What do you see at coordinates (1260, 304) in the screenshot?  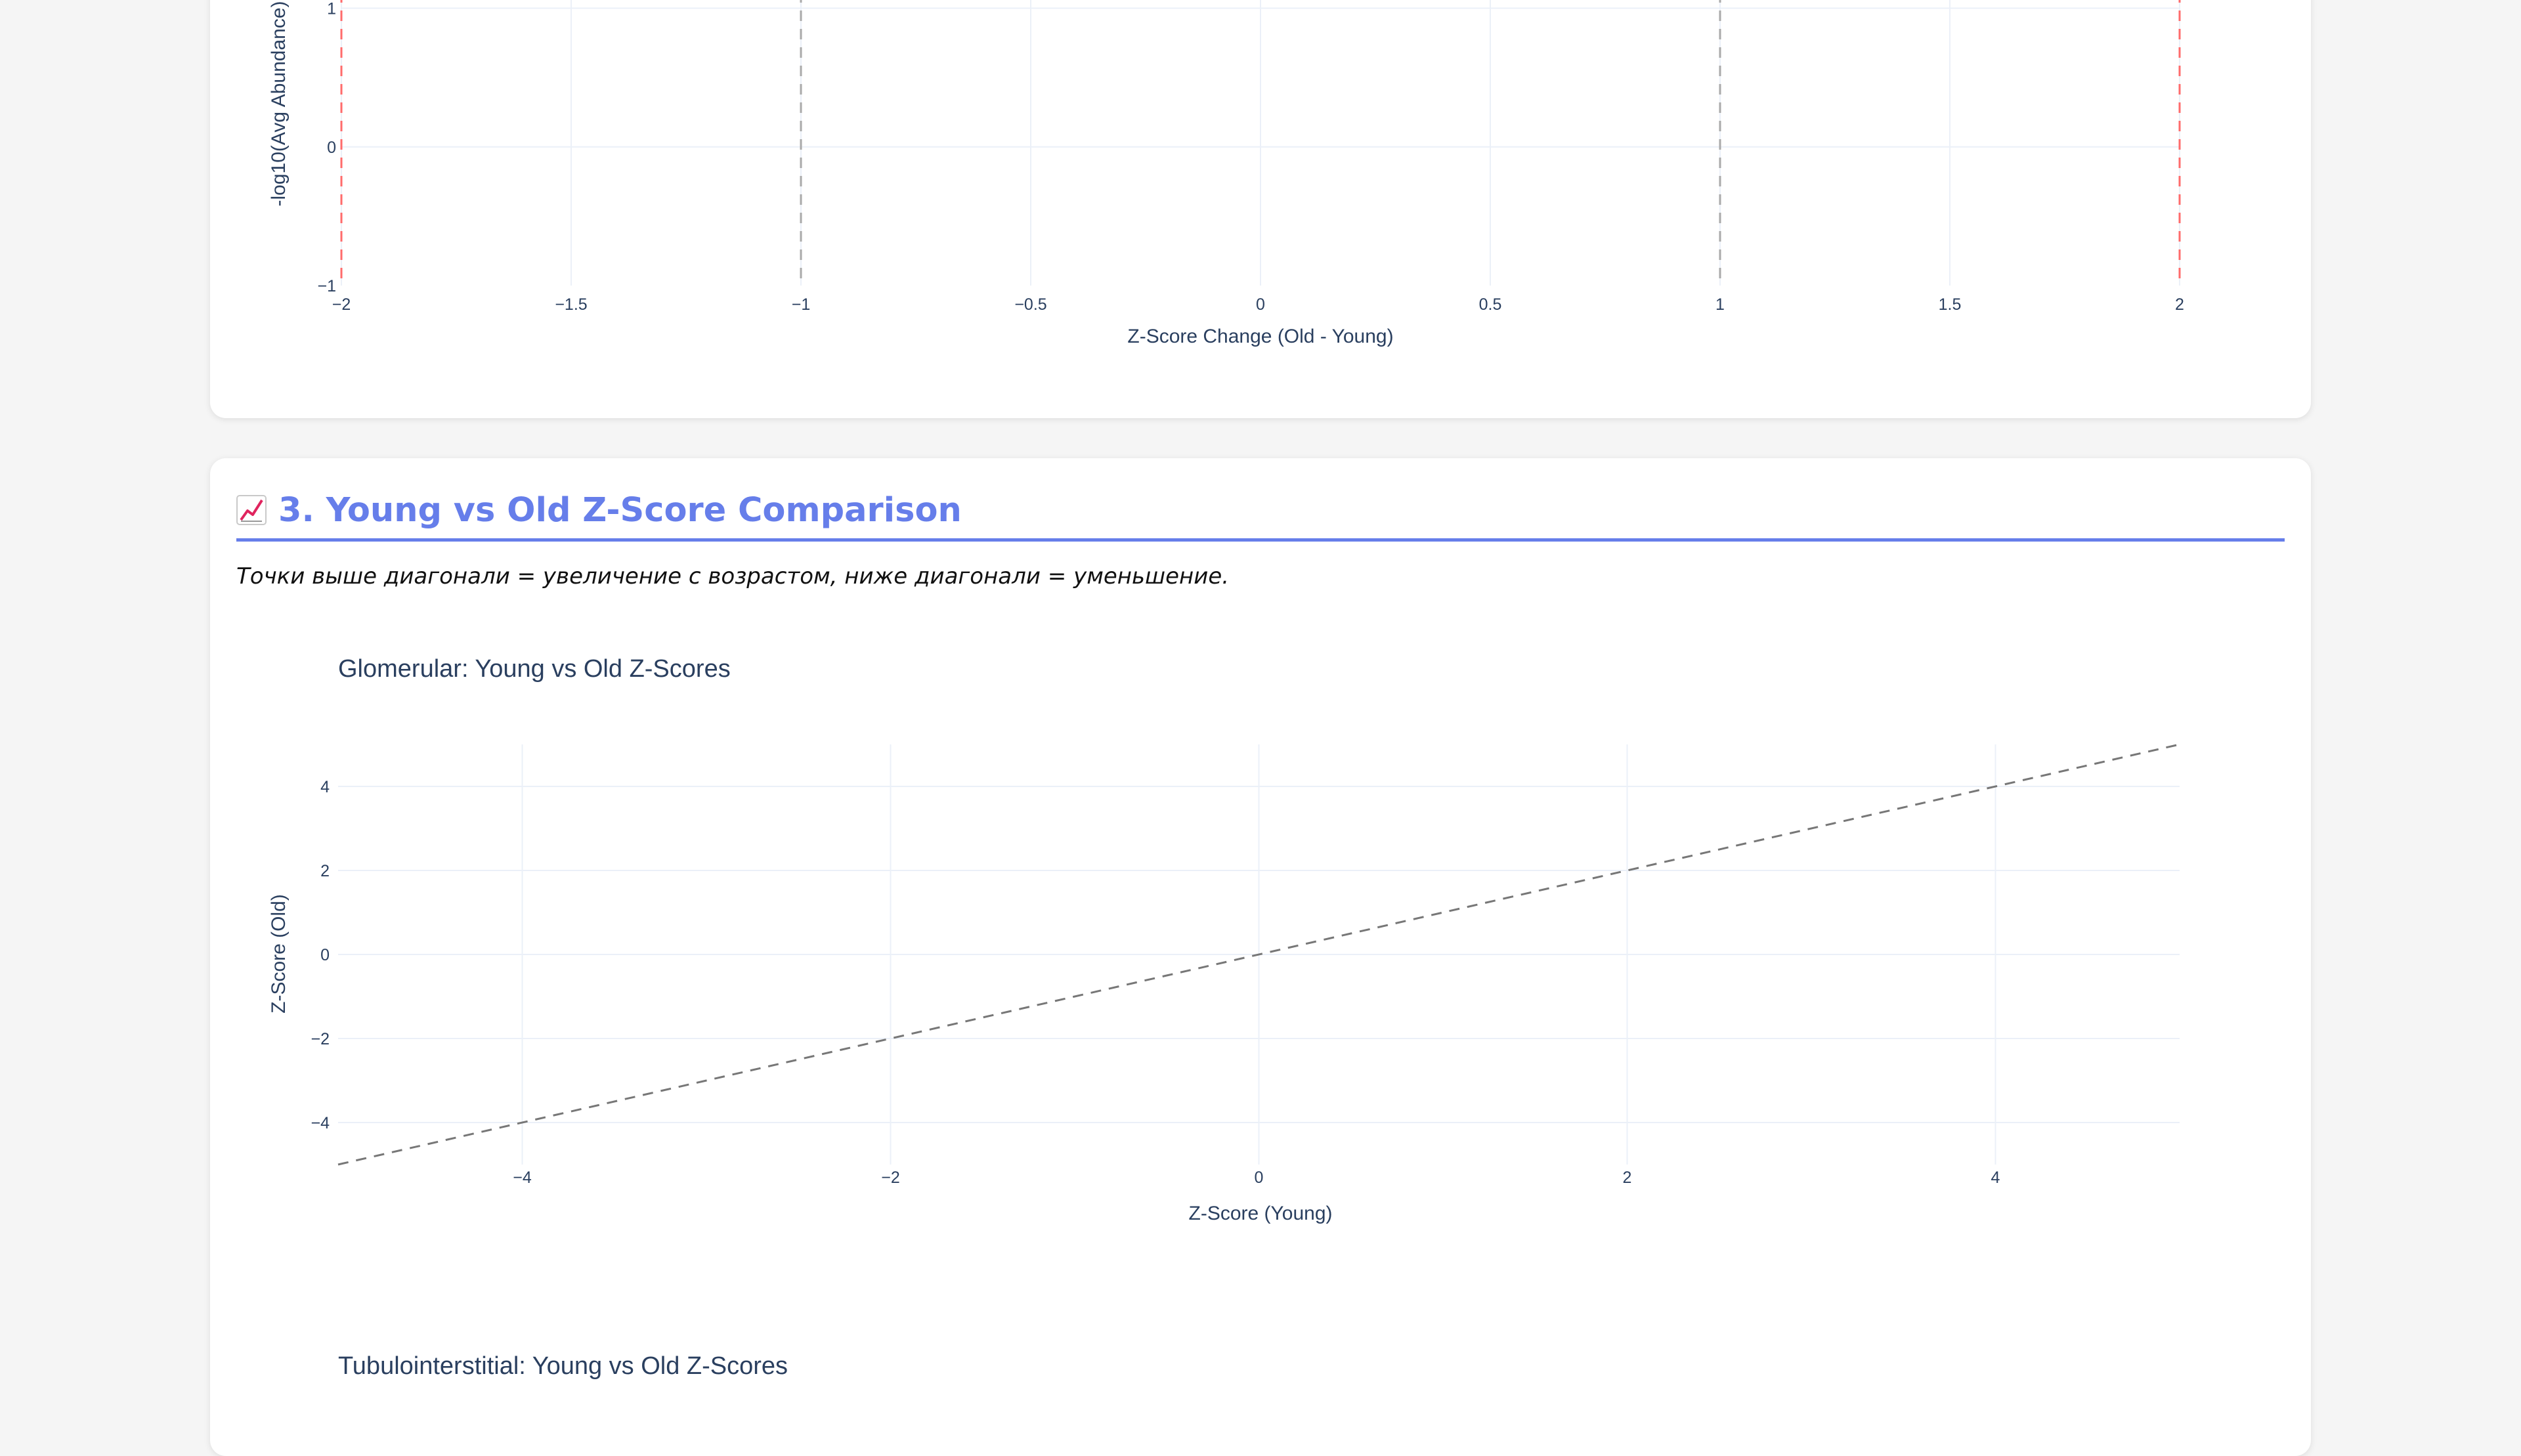 I see `volcano-x-tick-label: 0` at bounding box center [1260, 304].